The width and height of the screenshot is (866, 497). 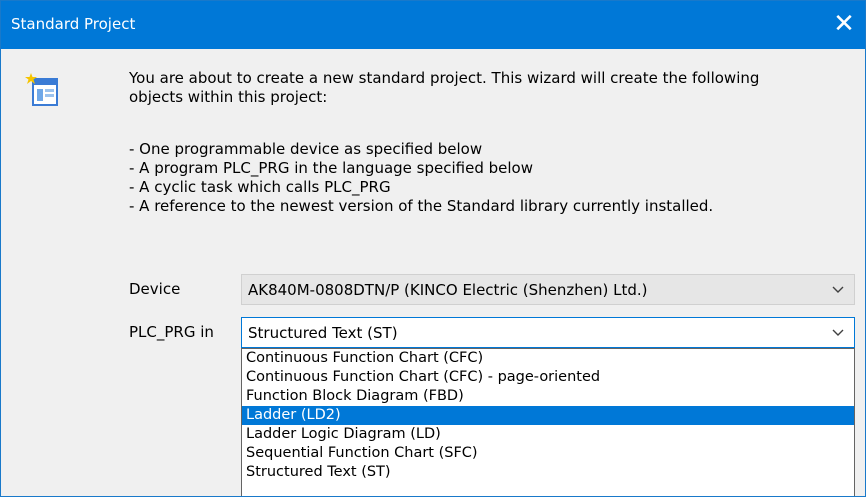 I want to click on language-select: Structured Text (ST), so click(x=548, y=332).